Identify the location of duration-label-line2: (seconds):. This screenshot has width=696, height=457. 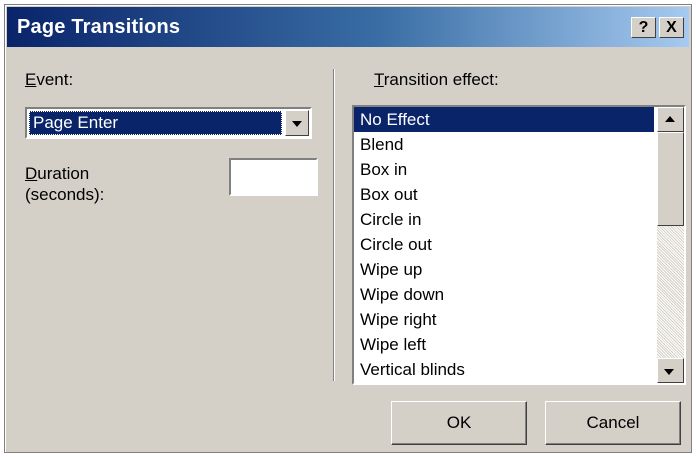
(65, 194).